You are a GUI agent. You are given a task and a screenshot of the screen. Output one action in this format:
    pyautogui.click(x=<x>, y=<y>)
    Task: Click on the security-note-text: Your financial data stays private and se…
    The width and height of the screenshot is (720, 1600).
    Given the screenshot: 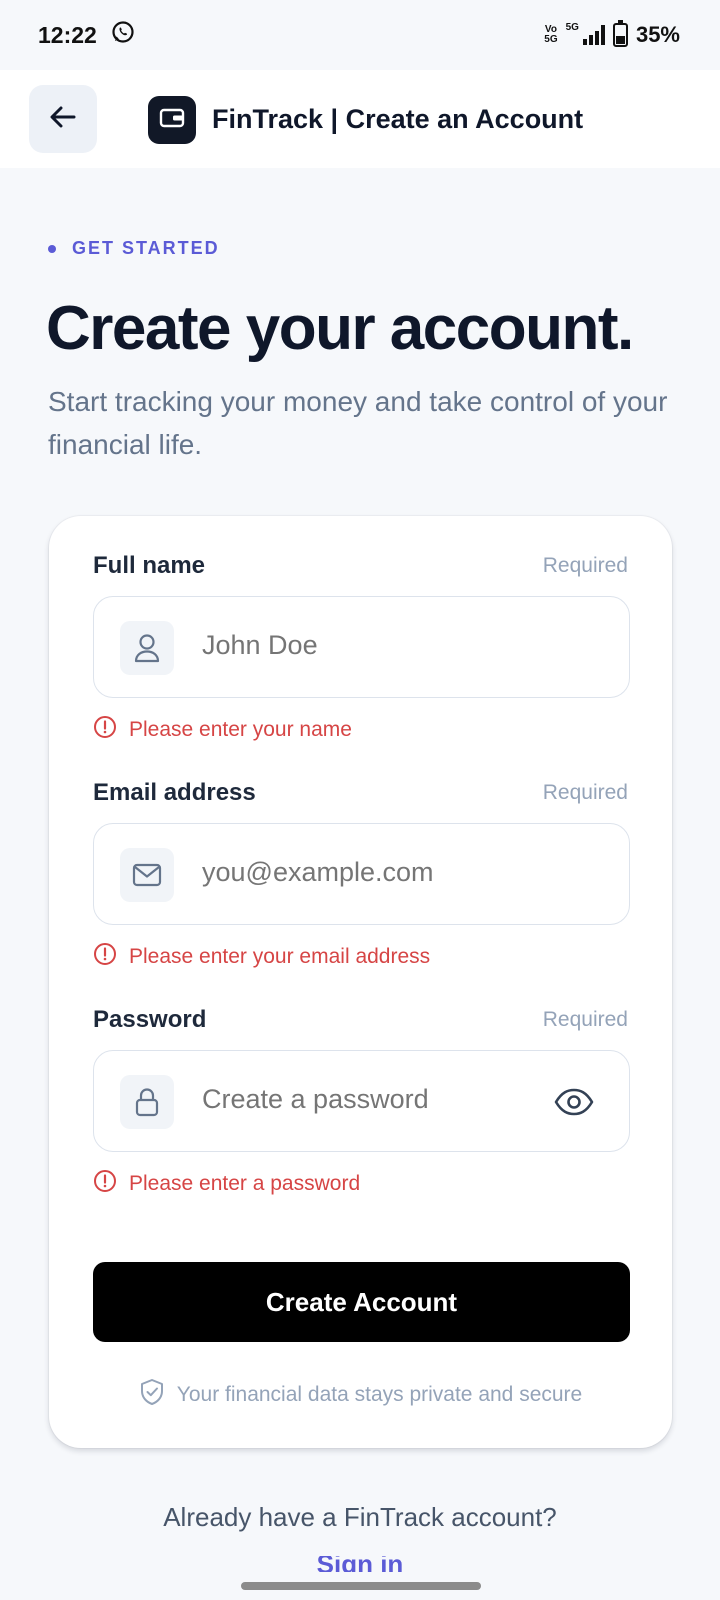 What is the action you would take?
    pyautogui.click(x=379, y=1394)
    